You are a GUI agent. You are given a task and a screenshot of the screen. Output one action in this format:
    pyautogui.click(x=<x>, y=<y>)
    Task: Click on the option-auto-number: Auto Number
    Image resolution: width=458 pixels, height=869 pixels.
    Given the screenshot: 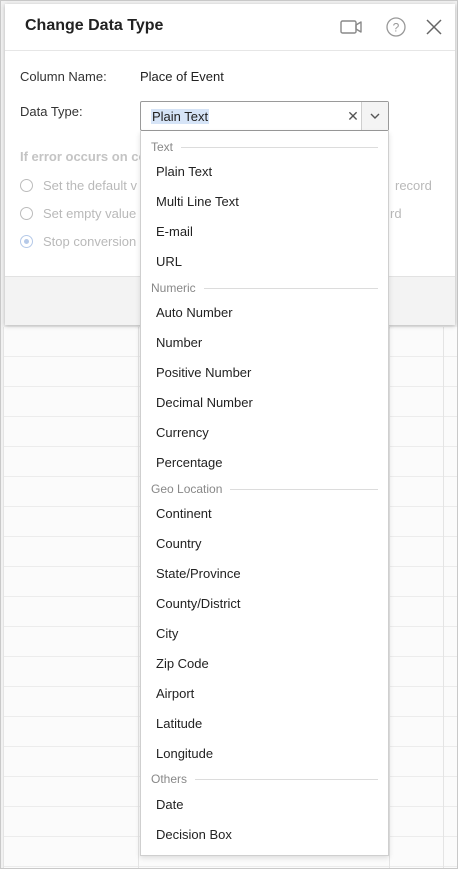 What is the action you would take?
    pyautogui.click(x=194, y=312)
    